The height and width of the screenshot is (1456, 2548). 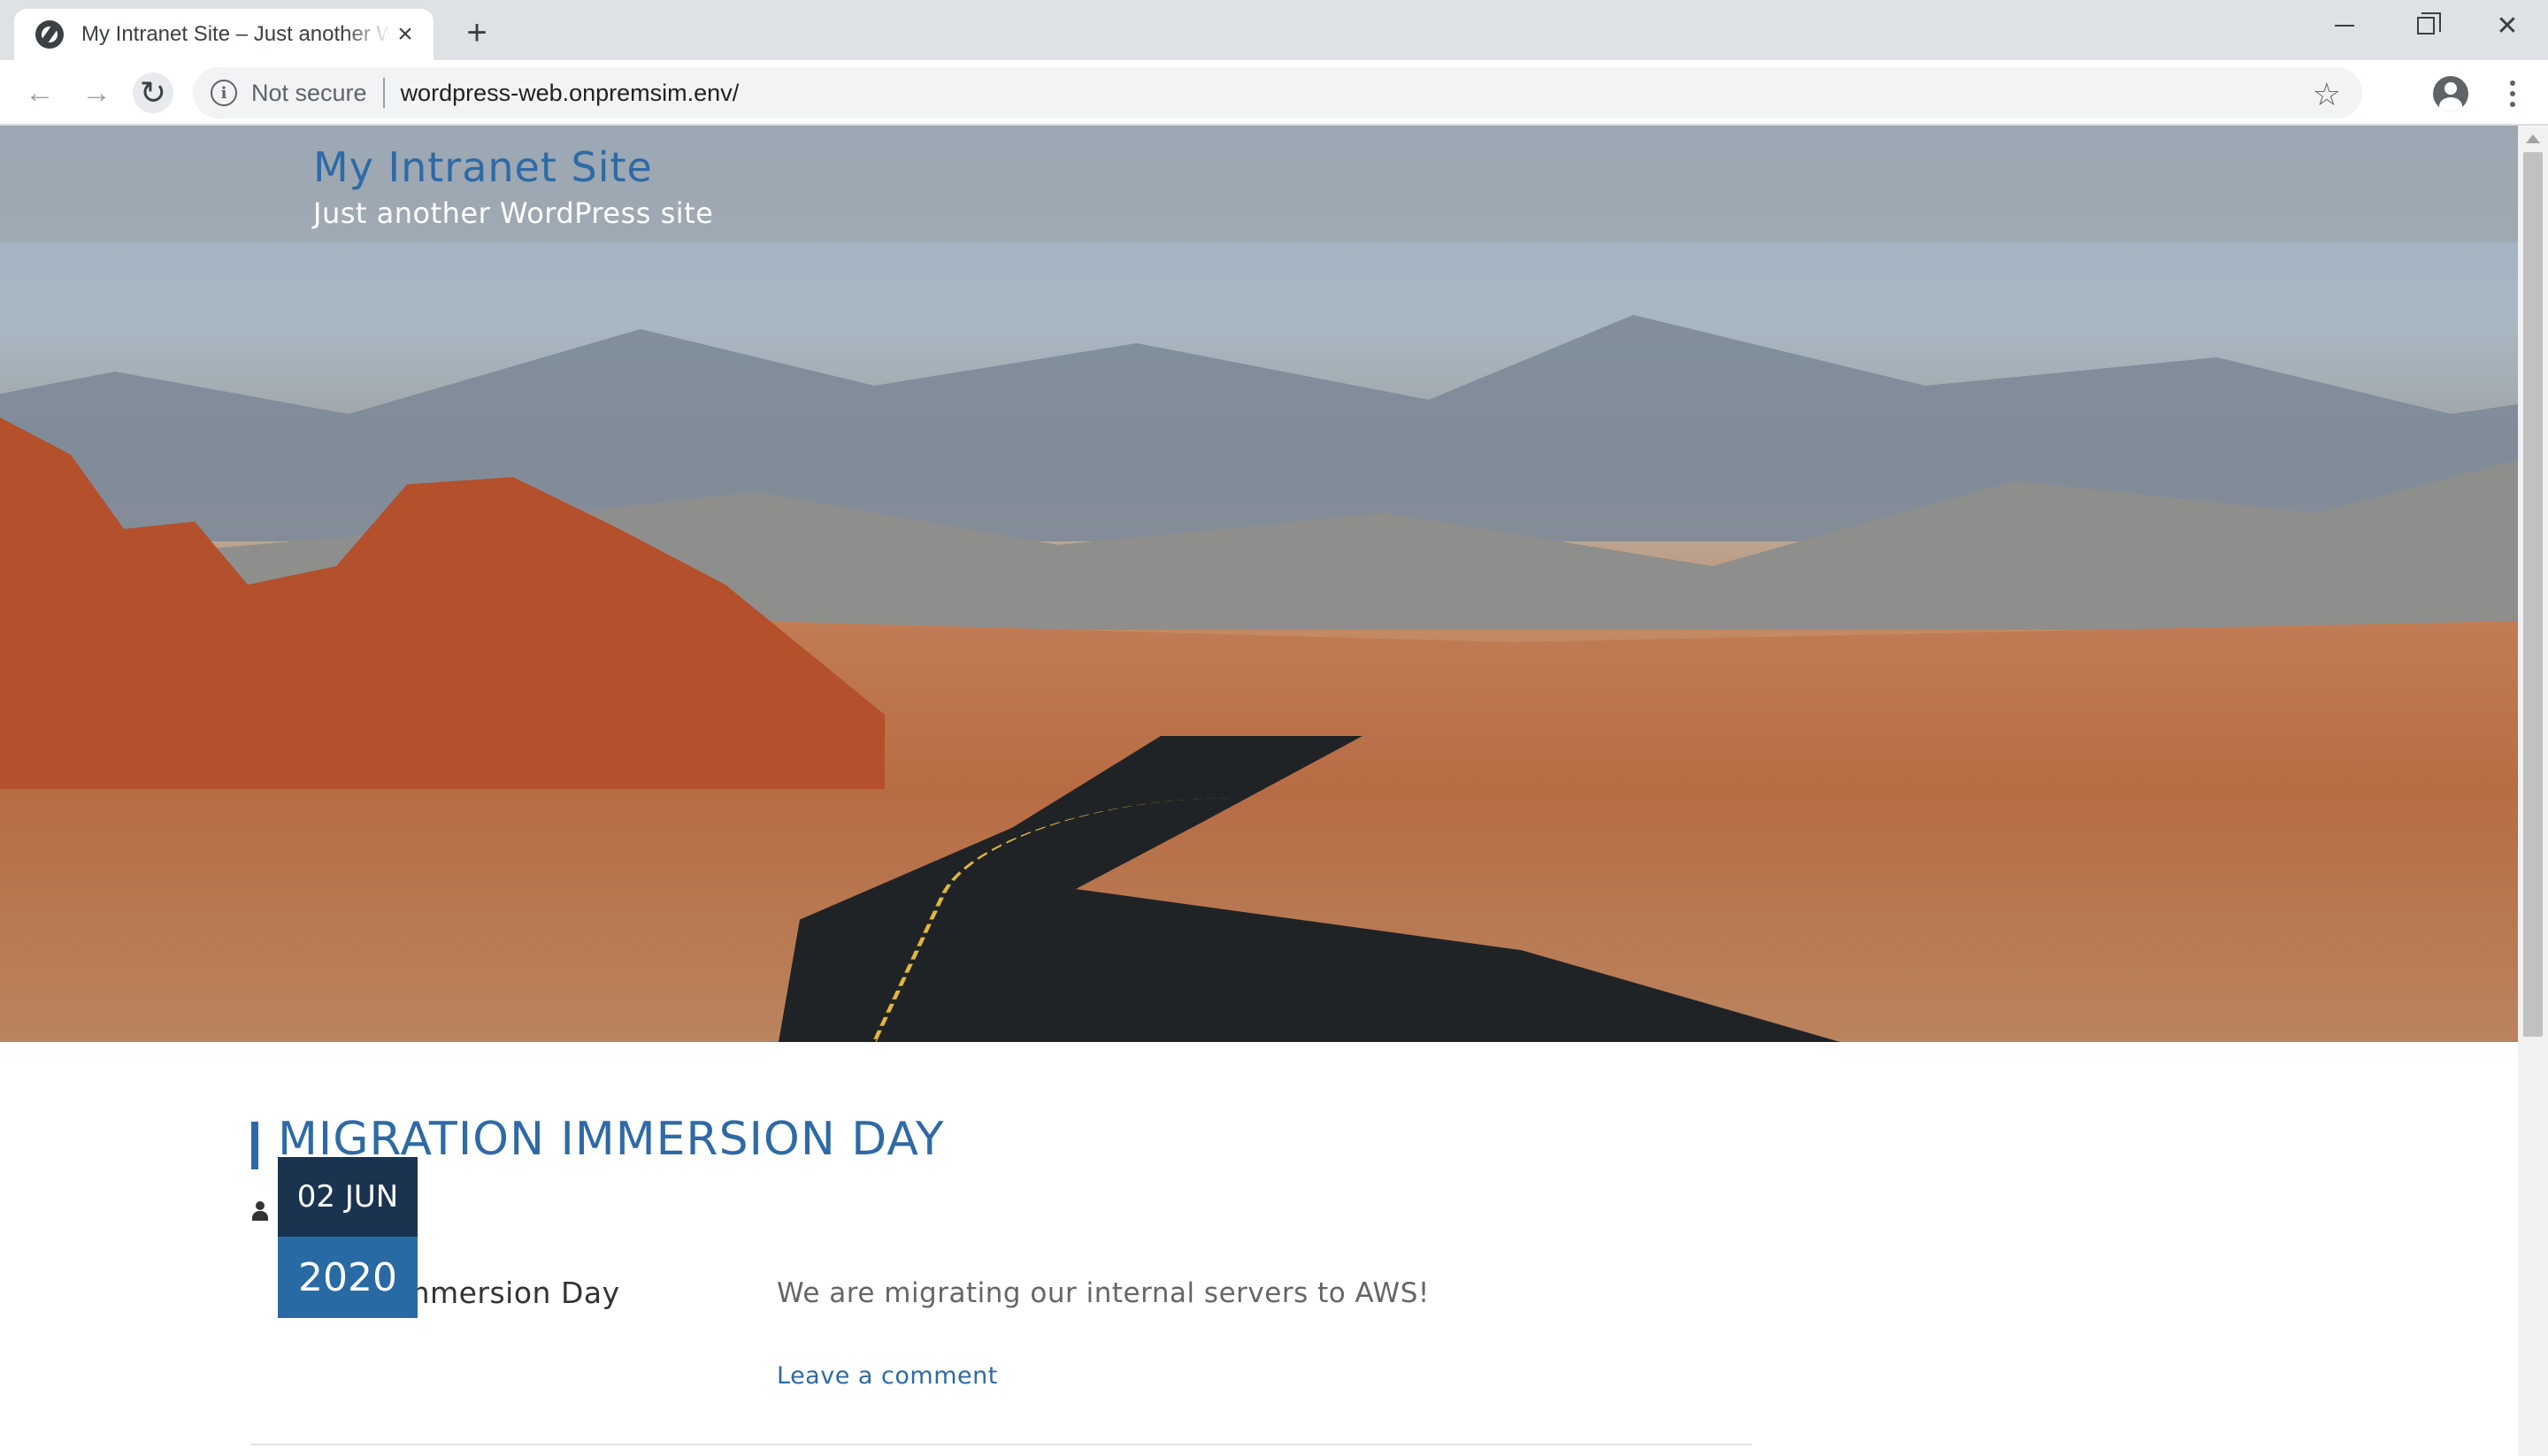 I want to click on reload-icon: ↻, so click(x=153, y=93).